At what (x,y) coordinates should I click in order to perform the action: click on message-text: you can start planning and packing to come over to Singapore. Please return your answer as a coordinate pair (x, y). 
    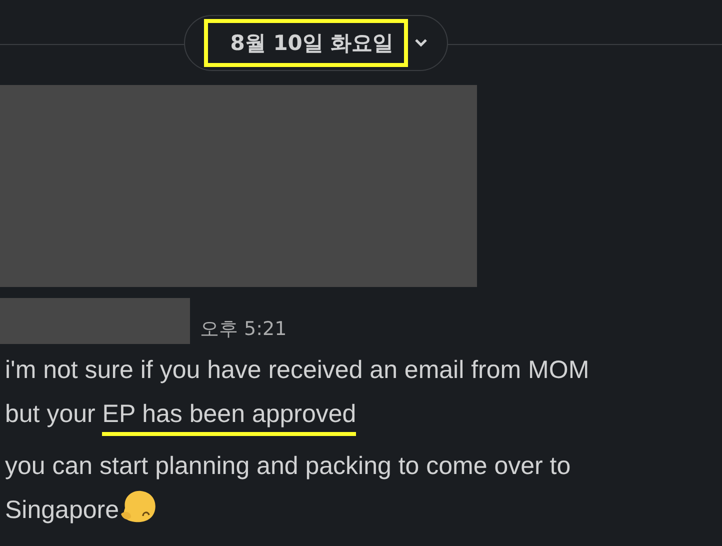
    Looking at the image, I should click on (288, 488).